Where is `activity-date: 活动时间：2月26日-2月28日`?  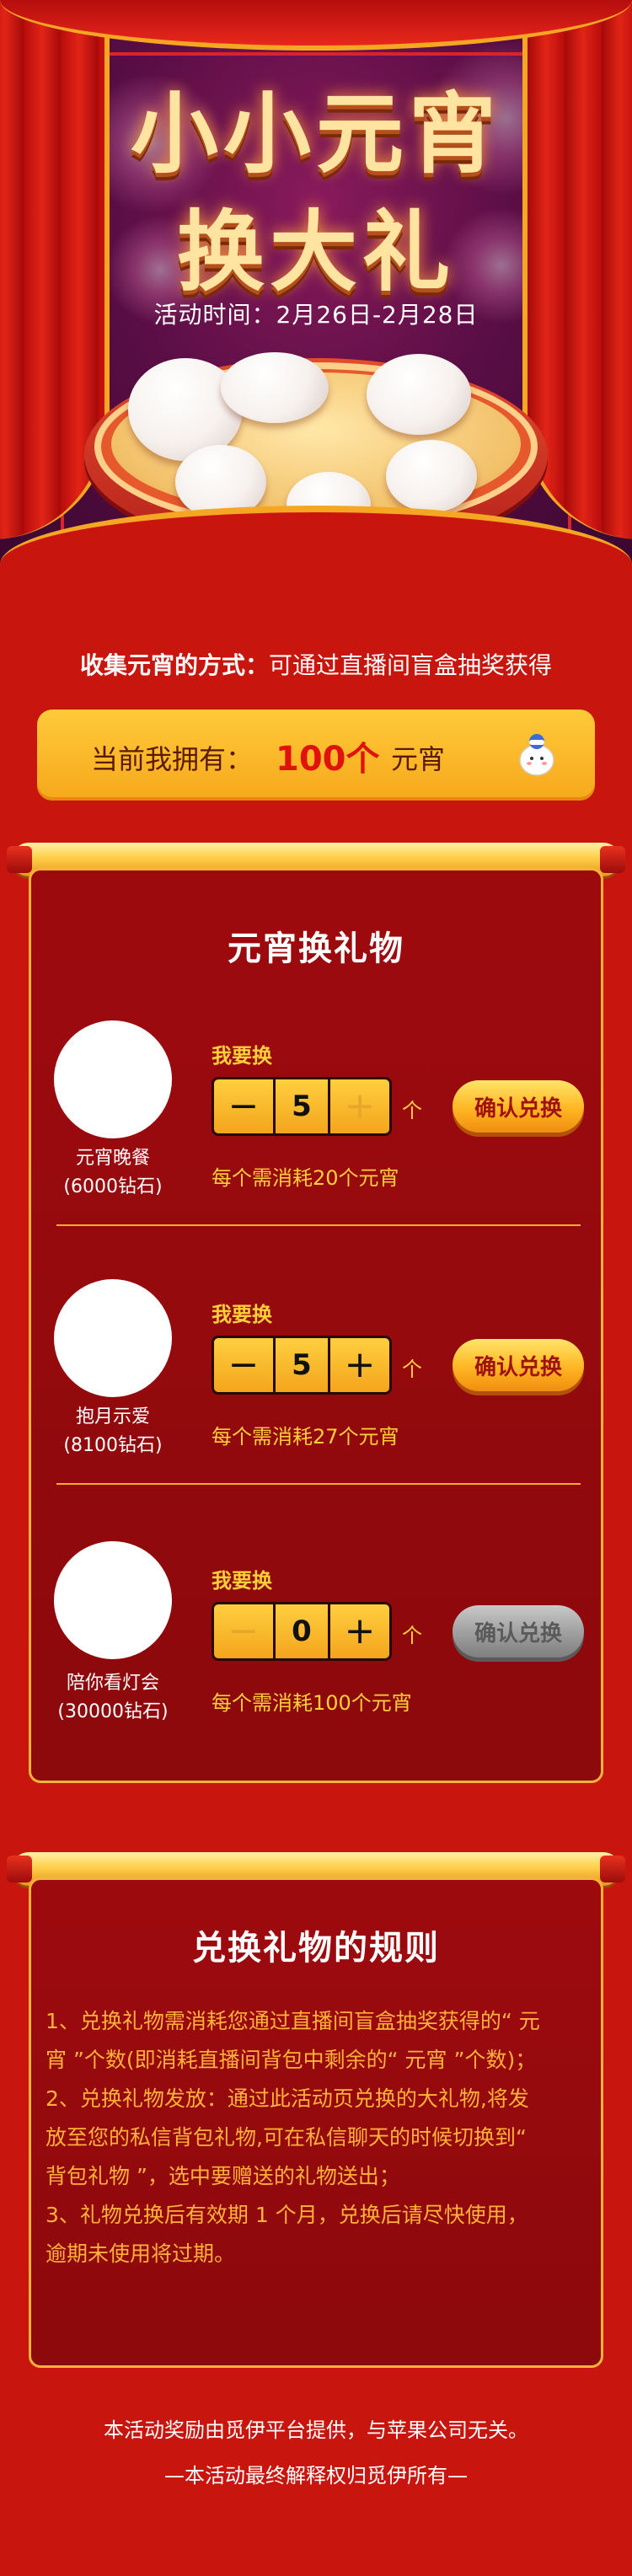 activity-date: 活动时间：2月26日-2月28日 is located at coordinates (316, 315).